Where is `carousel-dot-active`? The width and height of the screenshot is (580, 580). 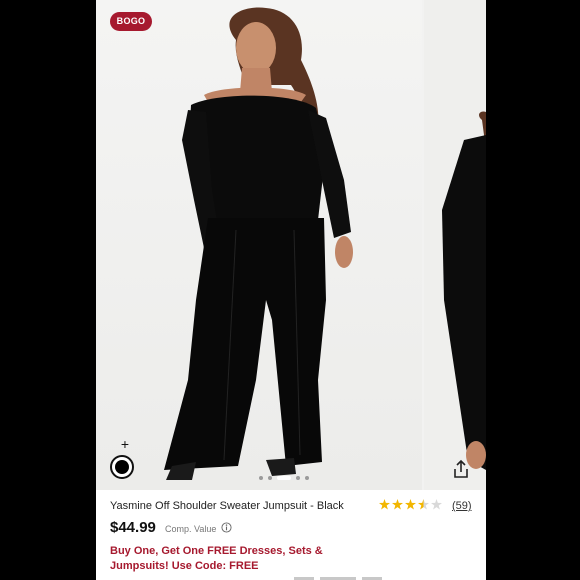 carousel-dot-active is located at coordinates (284, 478).